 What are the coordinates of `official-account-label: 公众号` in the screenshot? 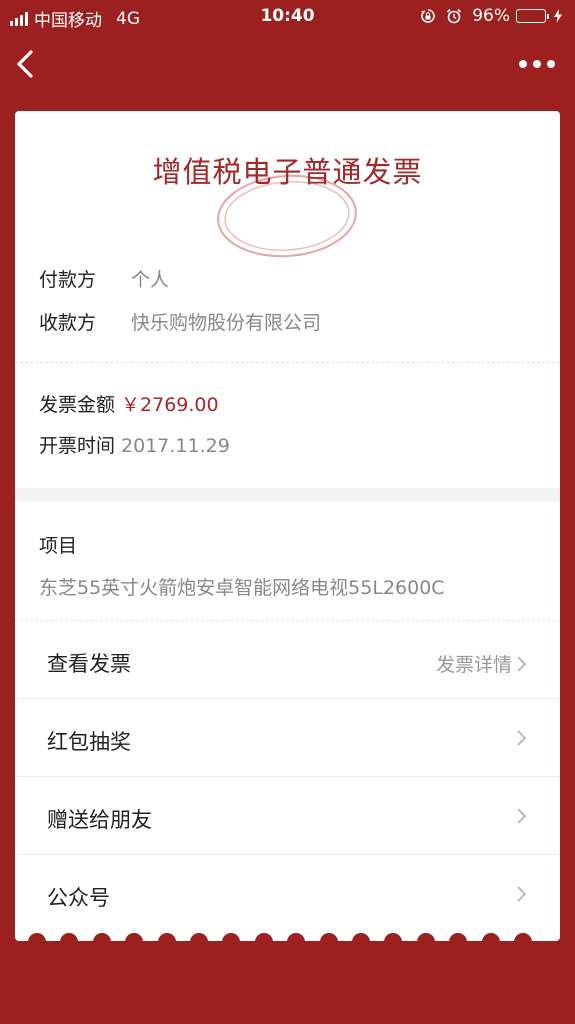 It's located at (78, 898).